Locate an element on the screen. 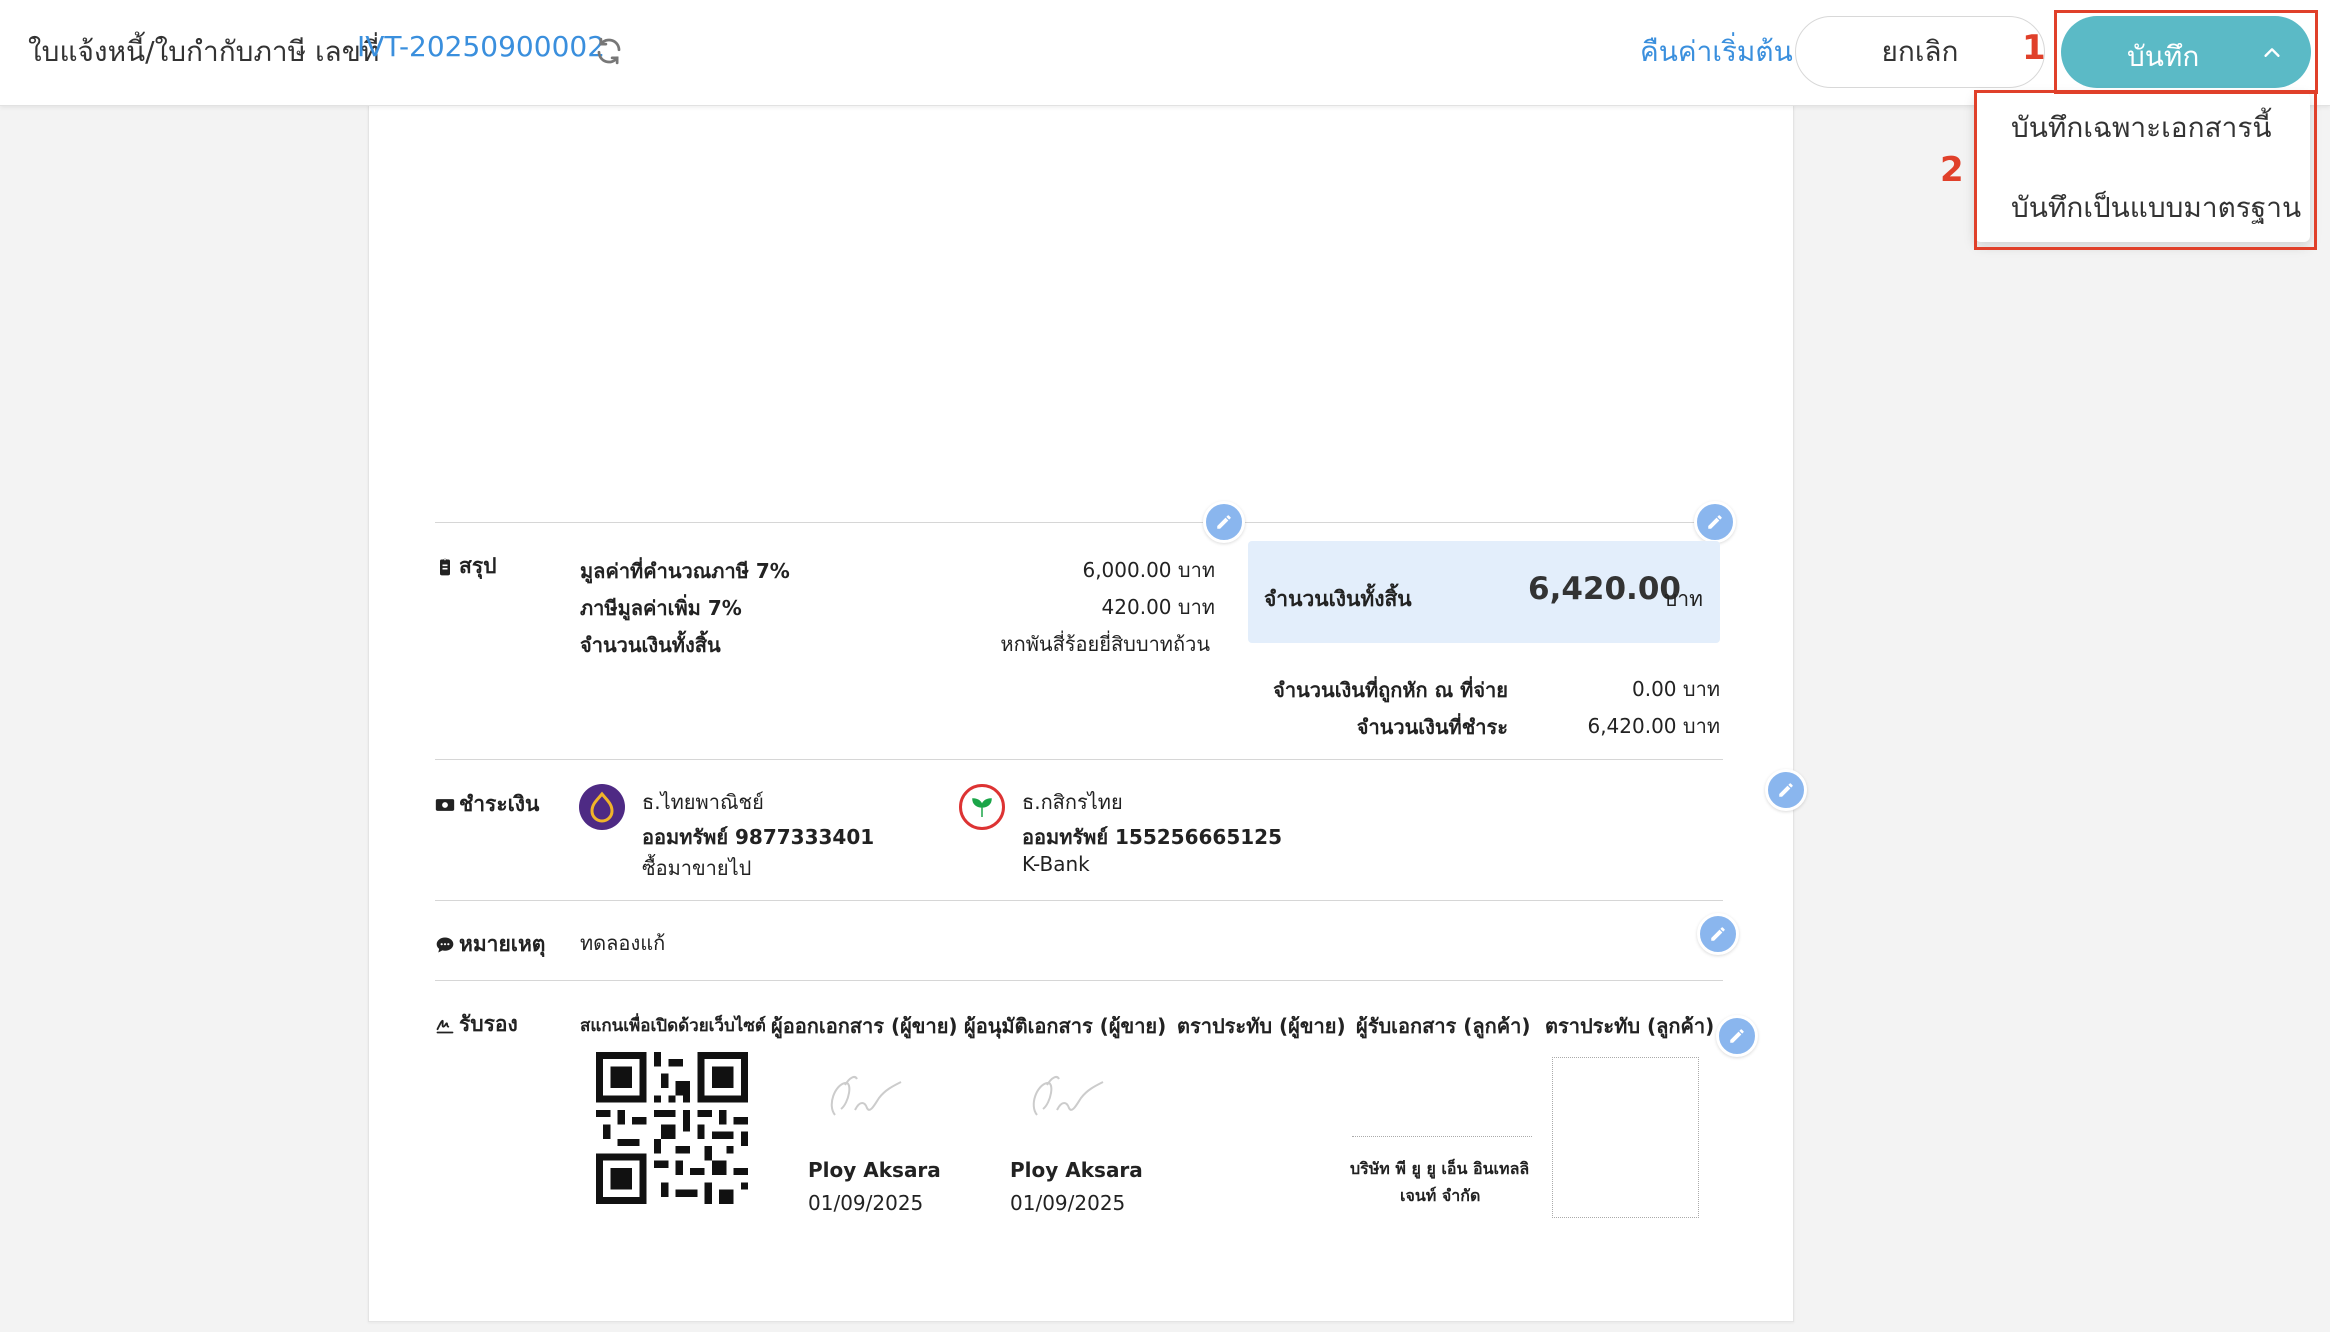 The height and width of the screenshot is (1332, 2330). column-header-issuer: ผู้ออกเอกสาร (ผู้ขาย) is located at coordinates (864, 1026).